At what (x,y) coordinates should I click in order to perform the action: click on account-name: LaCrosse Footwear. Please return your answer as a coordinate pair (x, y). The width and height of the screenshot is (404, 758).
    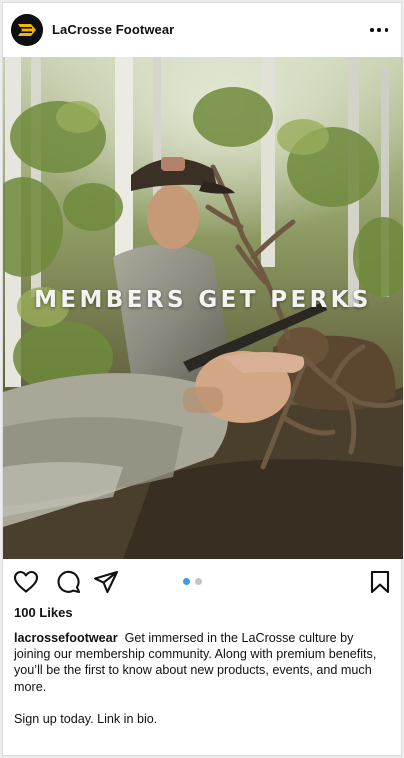
    Looking at the image, I should click on (113, 29).